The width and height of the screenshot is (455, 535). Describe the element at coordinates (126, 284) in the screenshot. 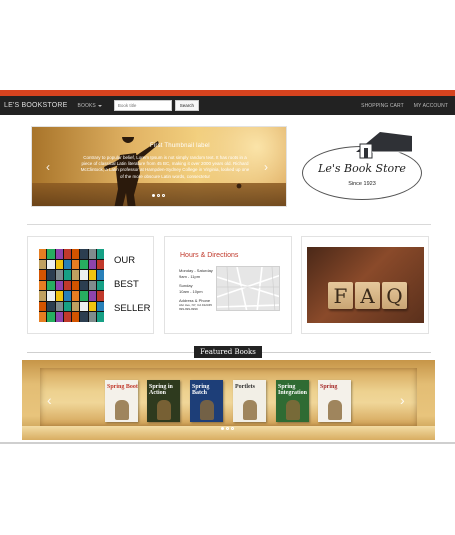

I see `bestseller-word-best: BEST` at that location.